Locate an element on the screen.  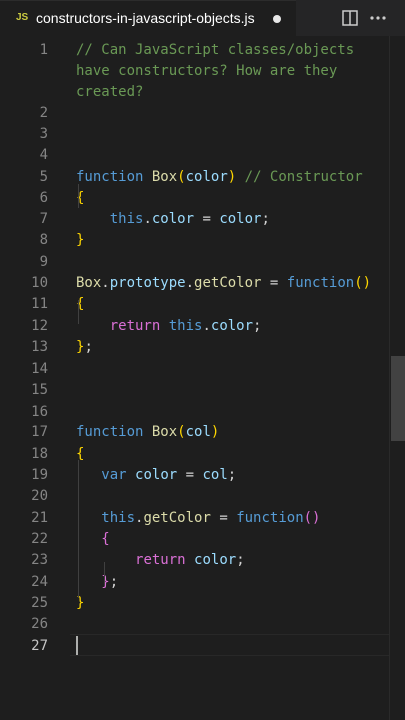
line-number: 12 is located at coordinates (39, 326).